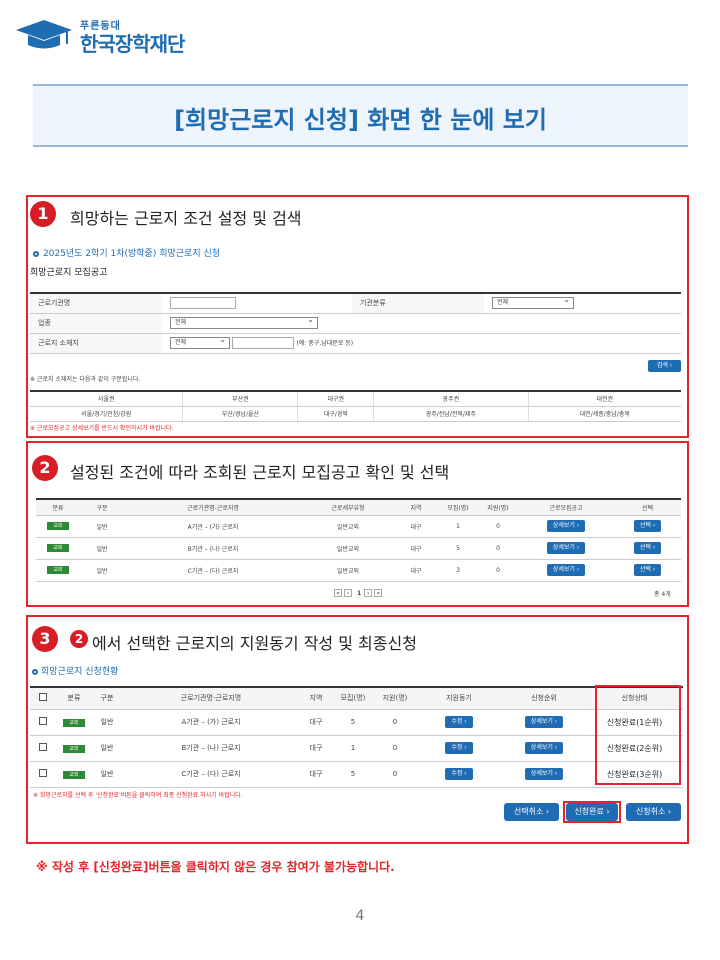 Image resolution: width=720 pixels, height=960 pixels. Describe the element at coordinates (604, 399) in the screenshot. I see `region-head: 대전권` at that location.